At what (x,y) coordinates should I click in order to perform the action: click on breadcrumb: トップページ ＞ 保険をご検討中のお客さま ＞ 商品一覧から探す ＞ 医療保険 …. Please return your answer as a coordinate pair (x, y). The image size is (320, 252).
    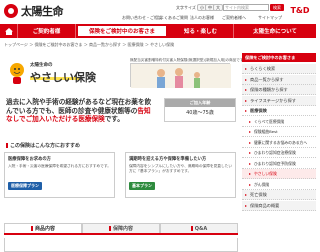
    Looking at the image, I should click on (89, 45).